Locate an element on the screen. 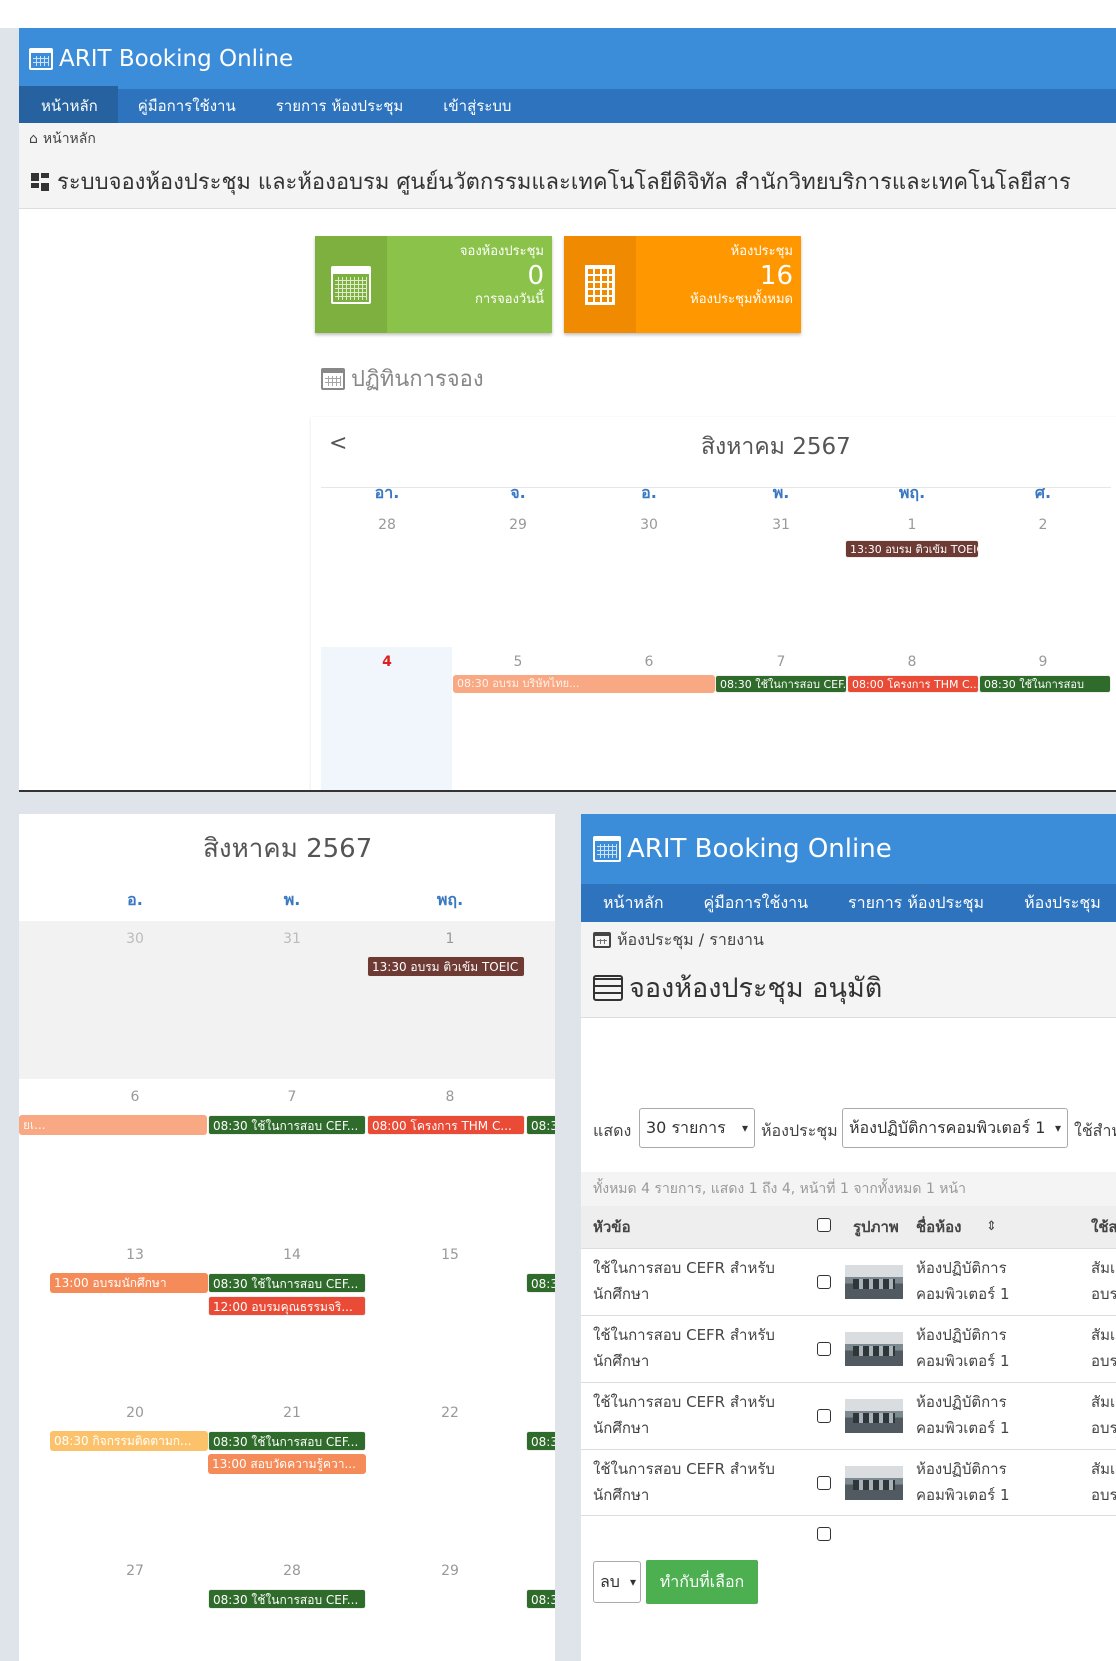 This screenshot has height=1661, width=1116. day-cell: 27 is located at coordinates (135, 1571).